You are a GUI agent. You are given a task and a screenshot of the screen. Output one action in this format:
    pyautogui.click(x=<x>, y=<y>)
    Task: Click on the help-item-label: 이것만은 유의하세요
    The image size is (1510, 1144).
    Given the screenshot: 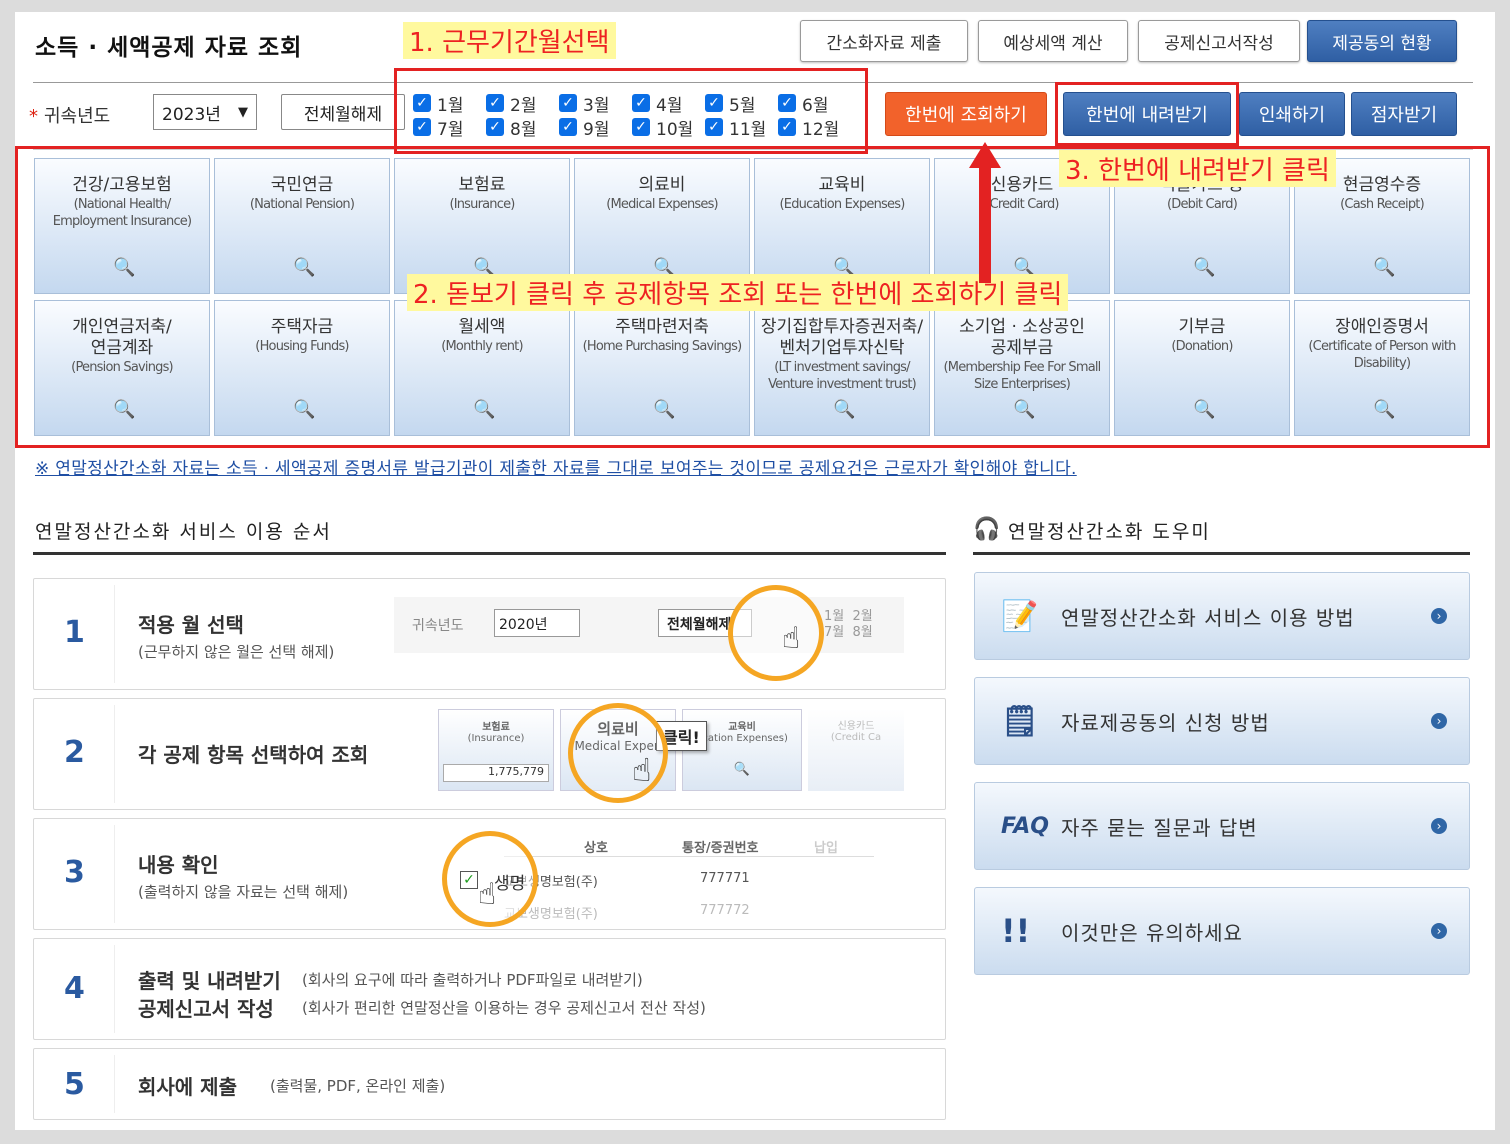 What is the action you would take?
    pyautogui.click(x=1152, y=932)
    